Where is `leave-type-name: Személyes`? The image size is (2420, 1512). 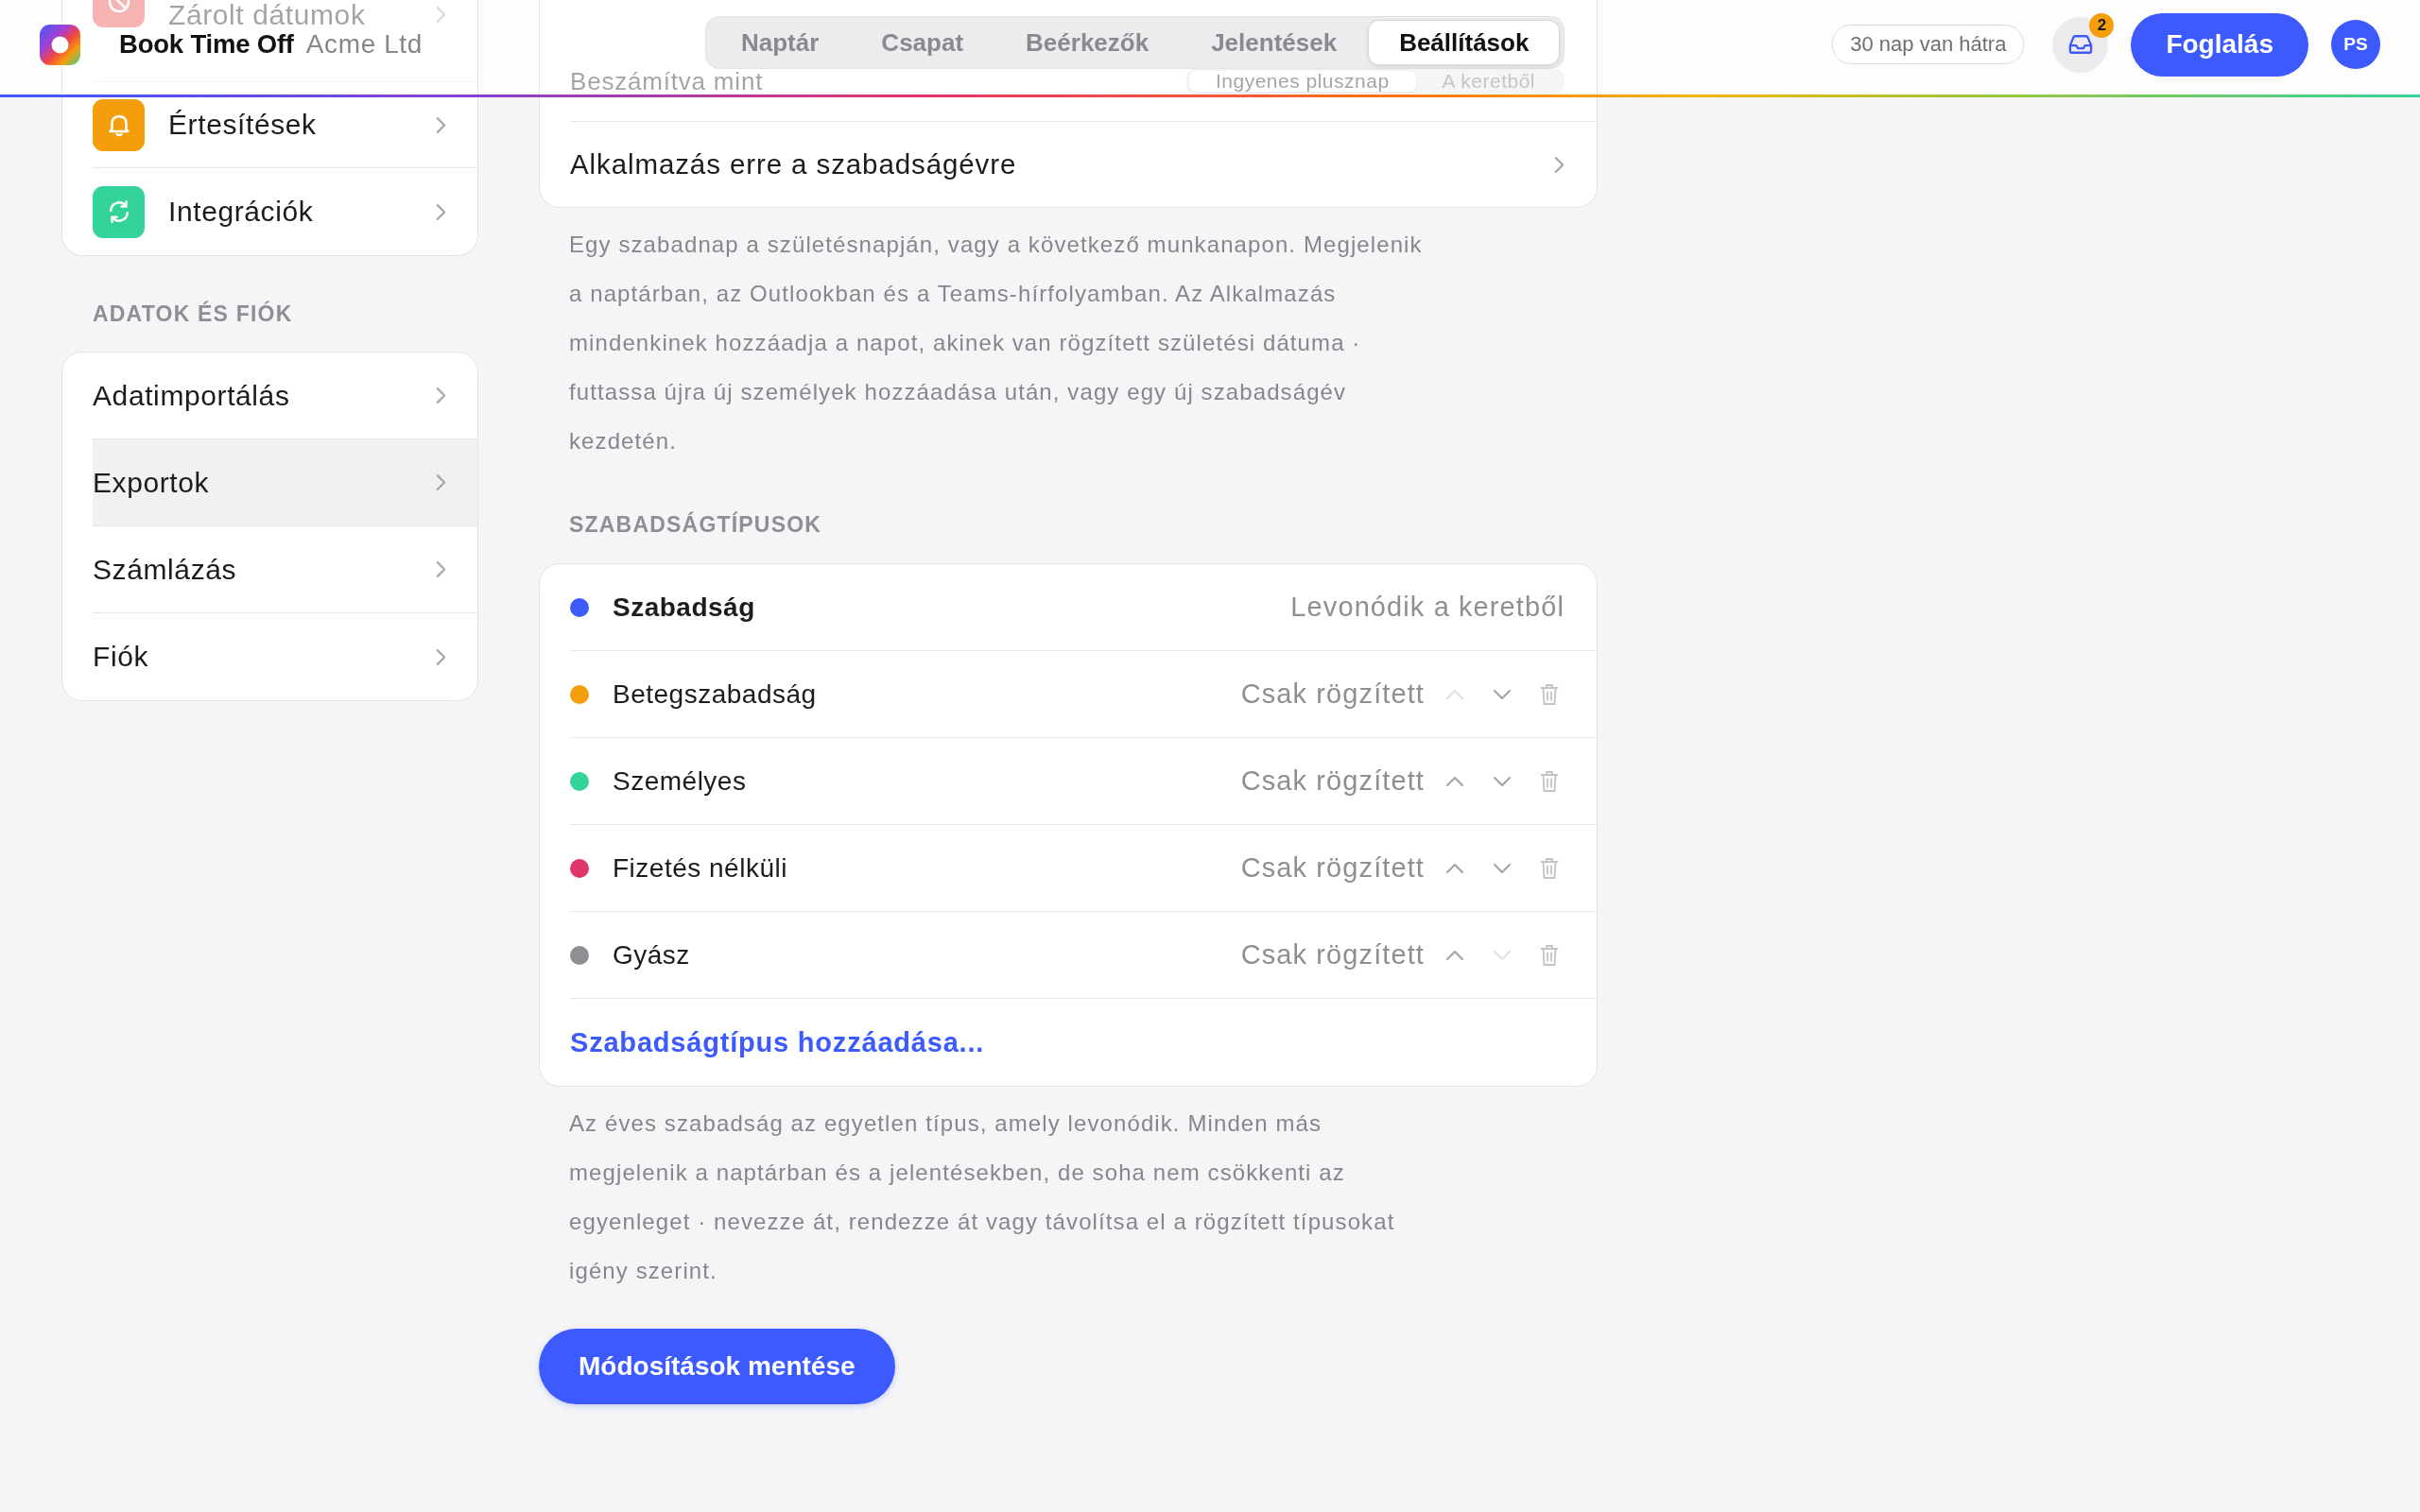
leave-type-name: Személyes is located at coordinates (680, 781).